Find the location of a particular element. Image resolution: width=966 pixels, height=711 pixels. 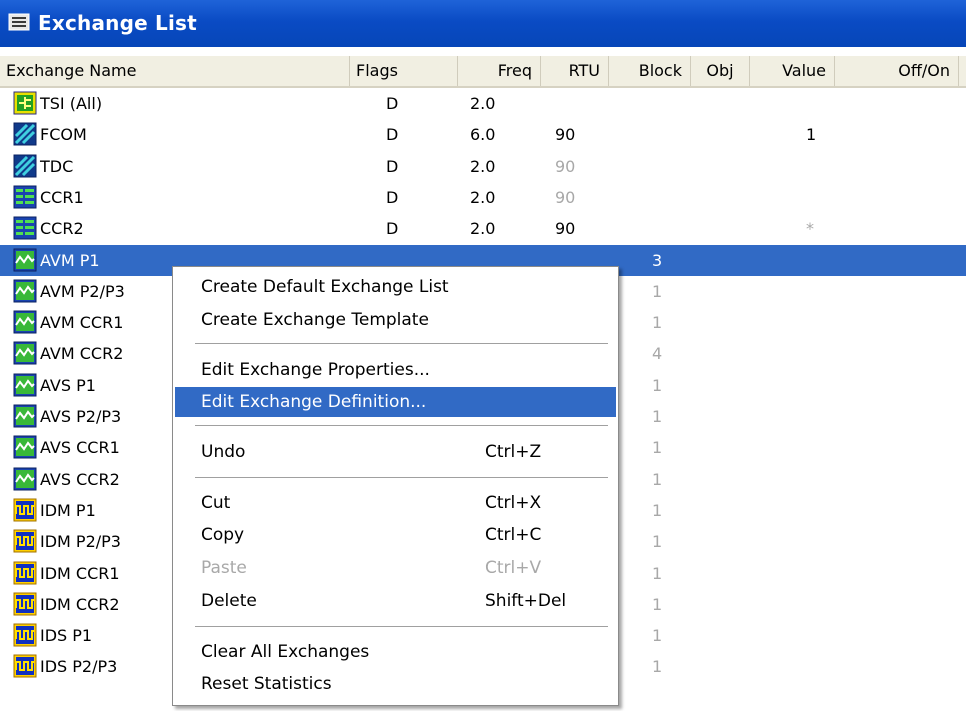

column-obj: Obj is located at coordinates (720, 71).